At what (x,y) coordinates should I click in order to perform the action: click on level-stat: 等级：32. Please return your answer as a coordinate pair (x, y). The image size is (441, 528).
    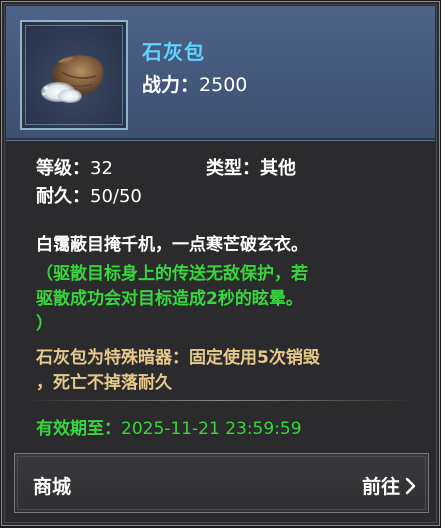
    Looking at the image, I should click on (74, 167).